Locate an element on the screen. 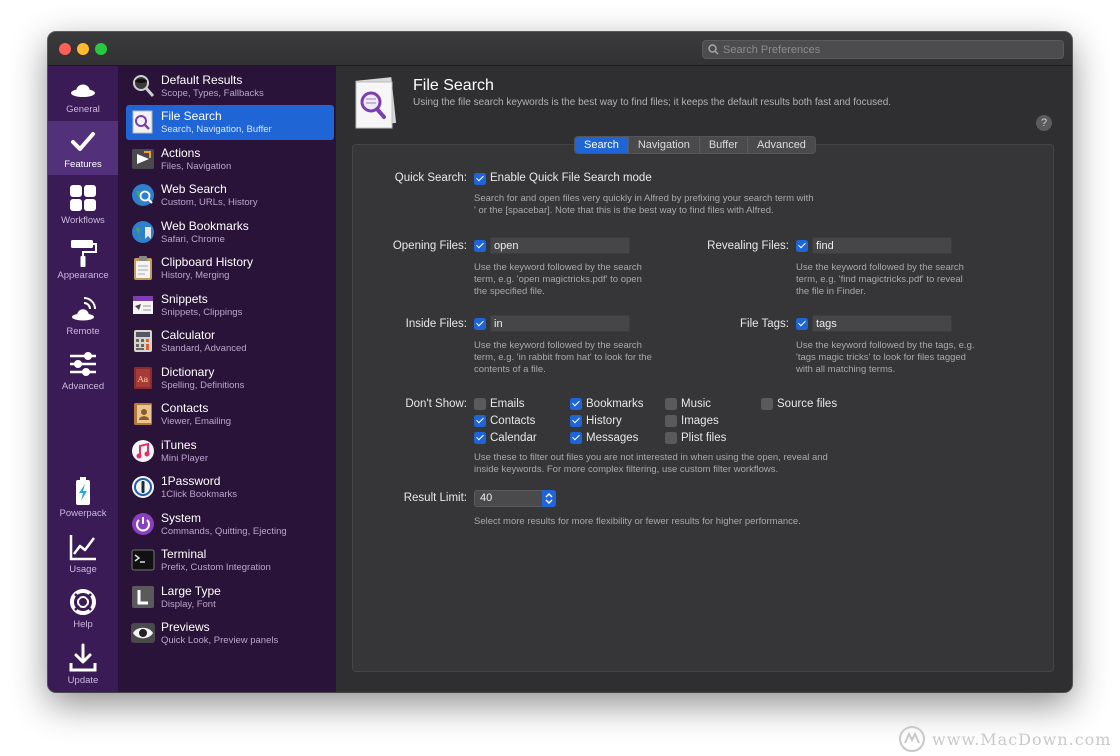 The width and height of the screenshot is (1120, 756). feature-dictionary: Aa Dictionary Spelling, Definitions is located at coordinates (230, 378).